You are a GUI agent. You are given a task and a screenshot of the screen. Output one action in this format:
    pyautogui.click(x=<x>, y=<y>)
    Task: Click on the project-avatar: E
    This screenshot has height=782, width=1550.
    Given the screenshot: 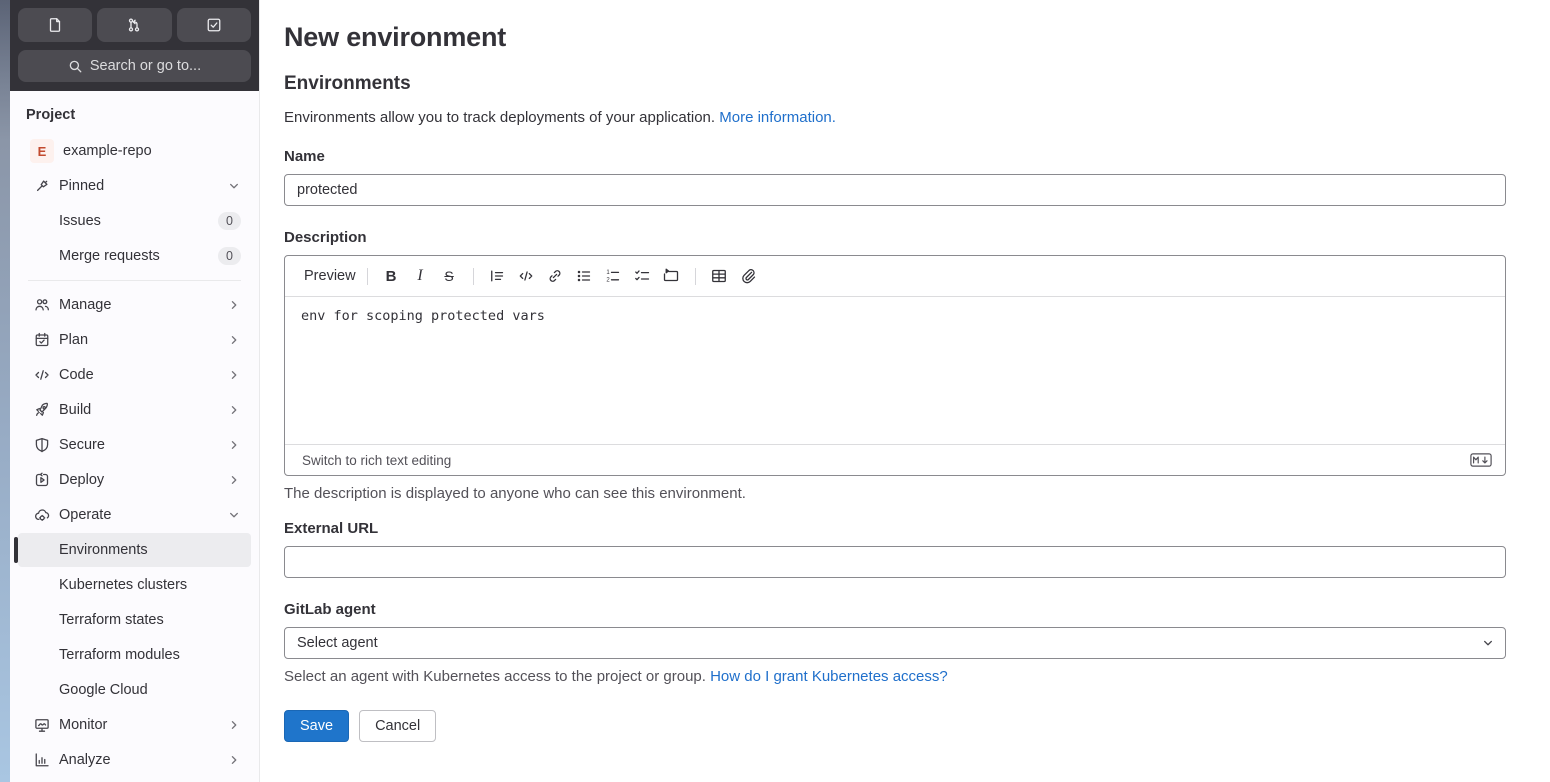 What is the action you would take?
    pyautogui.click(x=42, y=151)
    